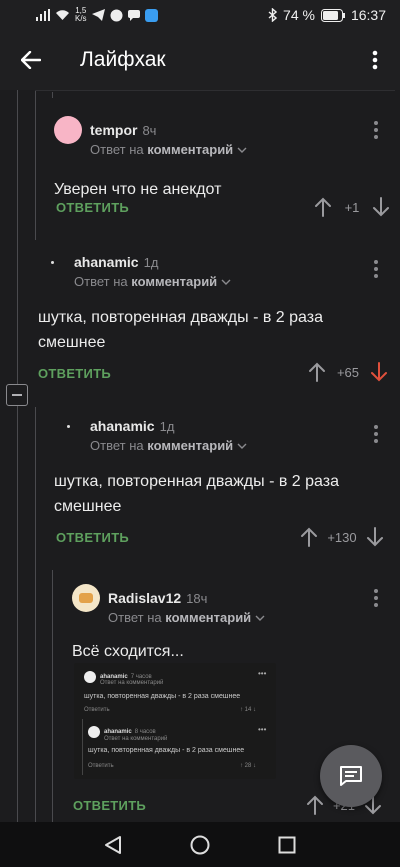  I want to click on comment-score: +1, so click(352, 207).